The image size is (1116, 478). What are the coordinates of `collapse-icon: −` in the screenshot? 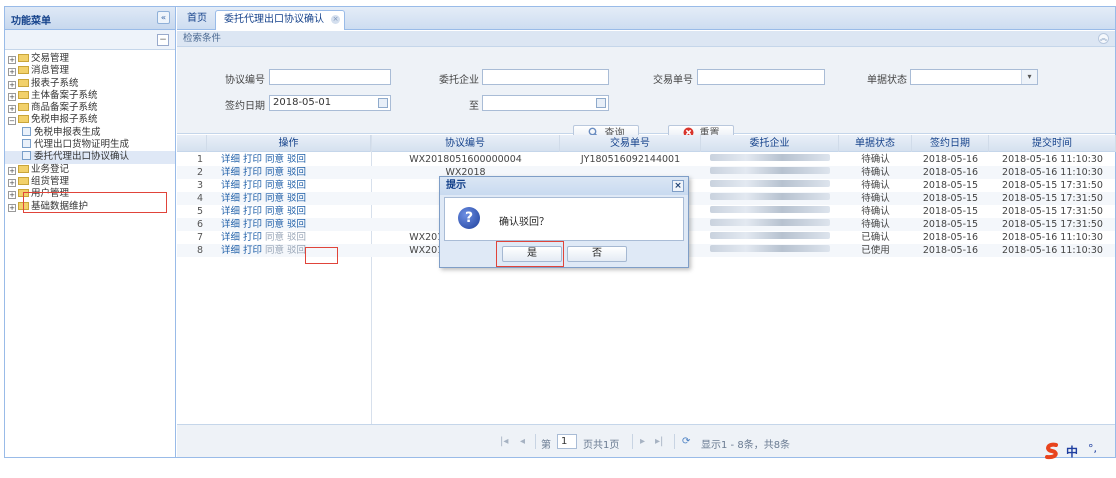 It's located at (12, 121).